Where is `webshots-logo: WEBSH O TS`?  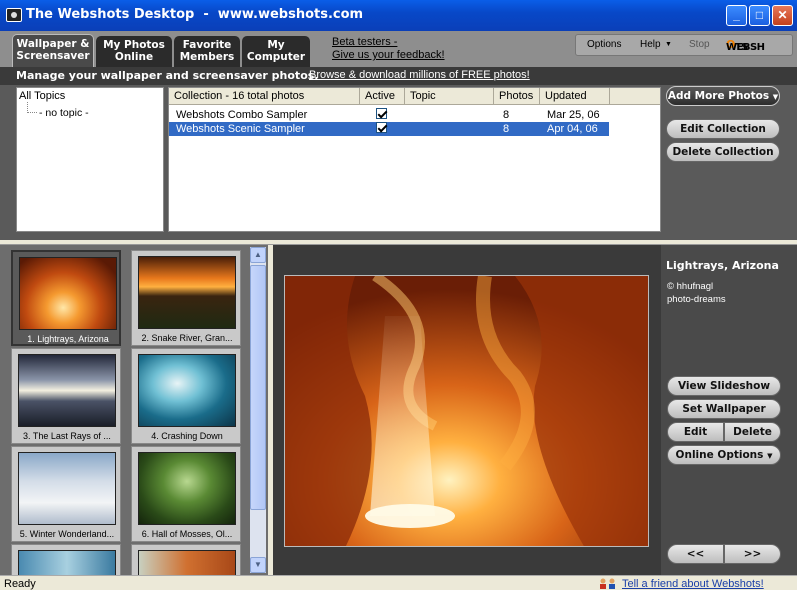 webshots-logo: WEBSH O TS is located at coordinates (745, 45).